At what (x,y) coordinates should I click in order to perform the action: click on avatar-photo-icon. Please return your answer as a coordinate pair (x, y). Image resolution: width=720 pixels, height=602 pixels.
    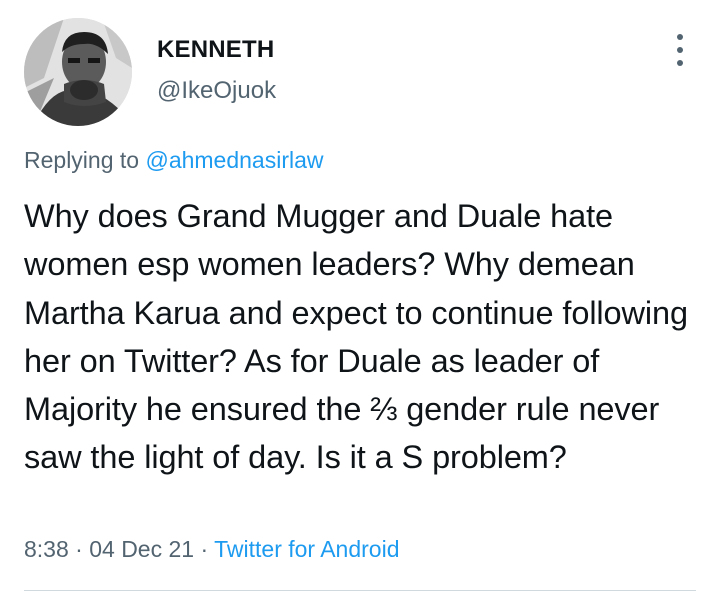
    Looking at the image, I should click on (78, 72).